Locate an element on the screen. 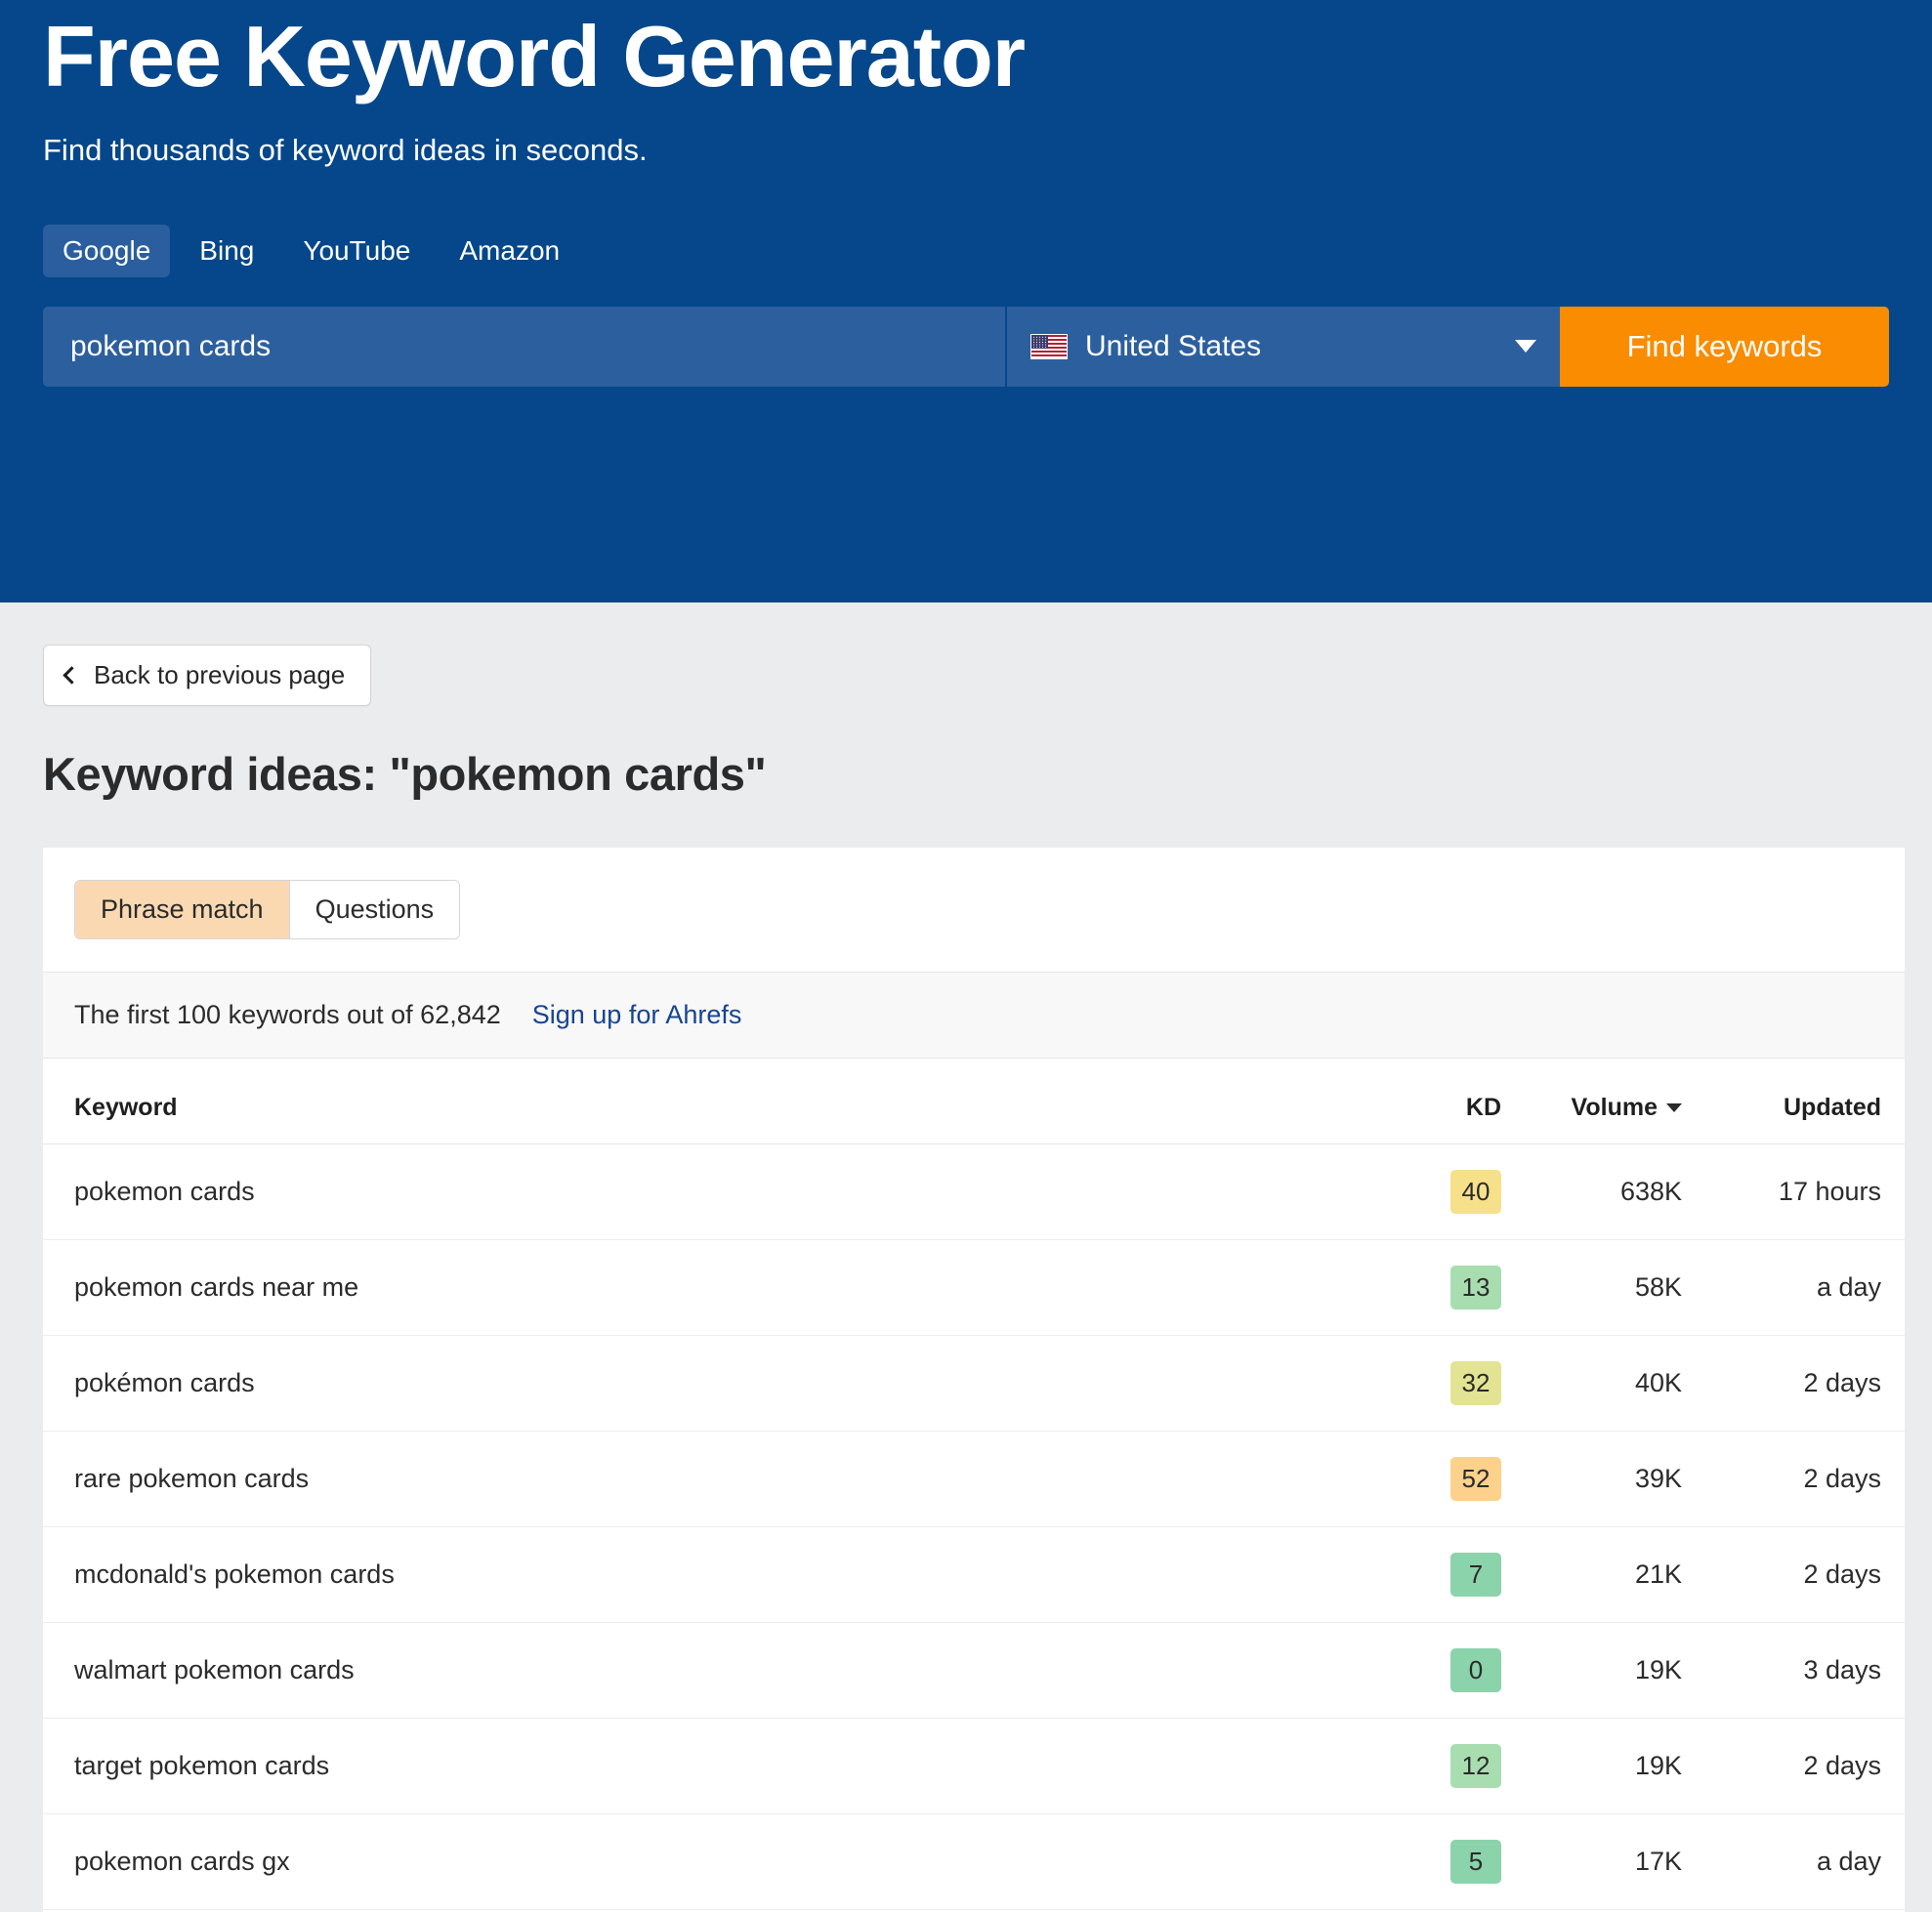 The height and width of the screenshot is (1912, 1932). kd-badge: 12 is located at coordinates (1475, 1766).